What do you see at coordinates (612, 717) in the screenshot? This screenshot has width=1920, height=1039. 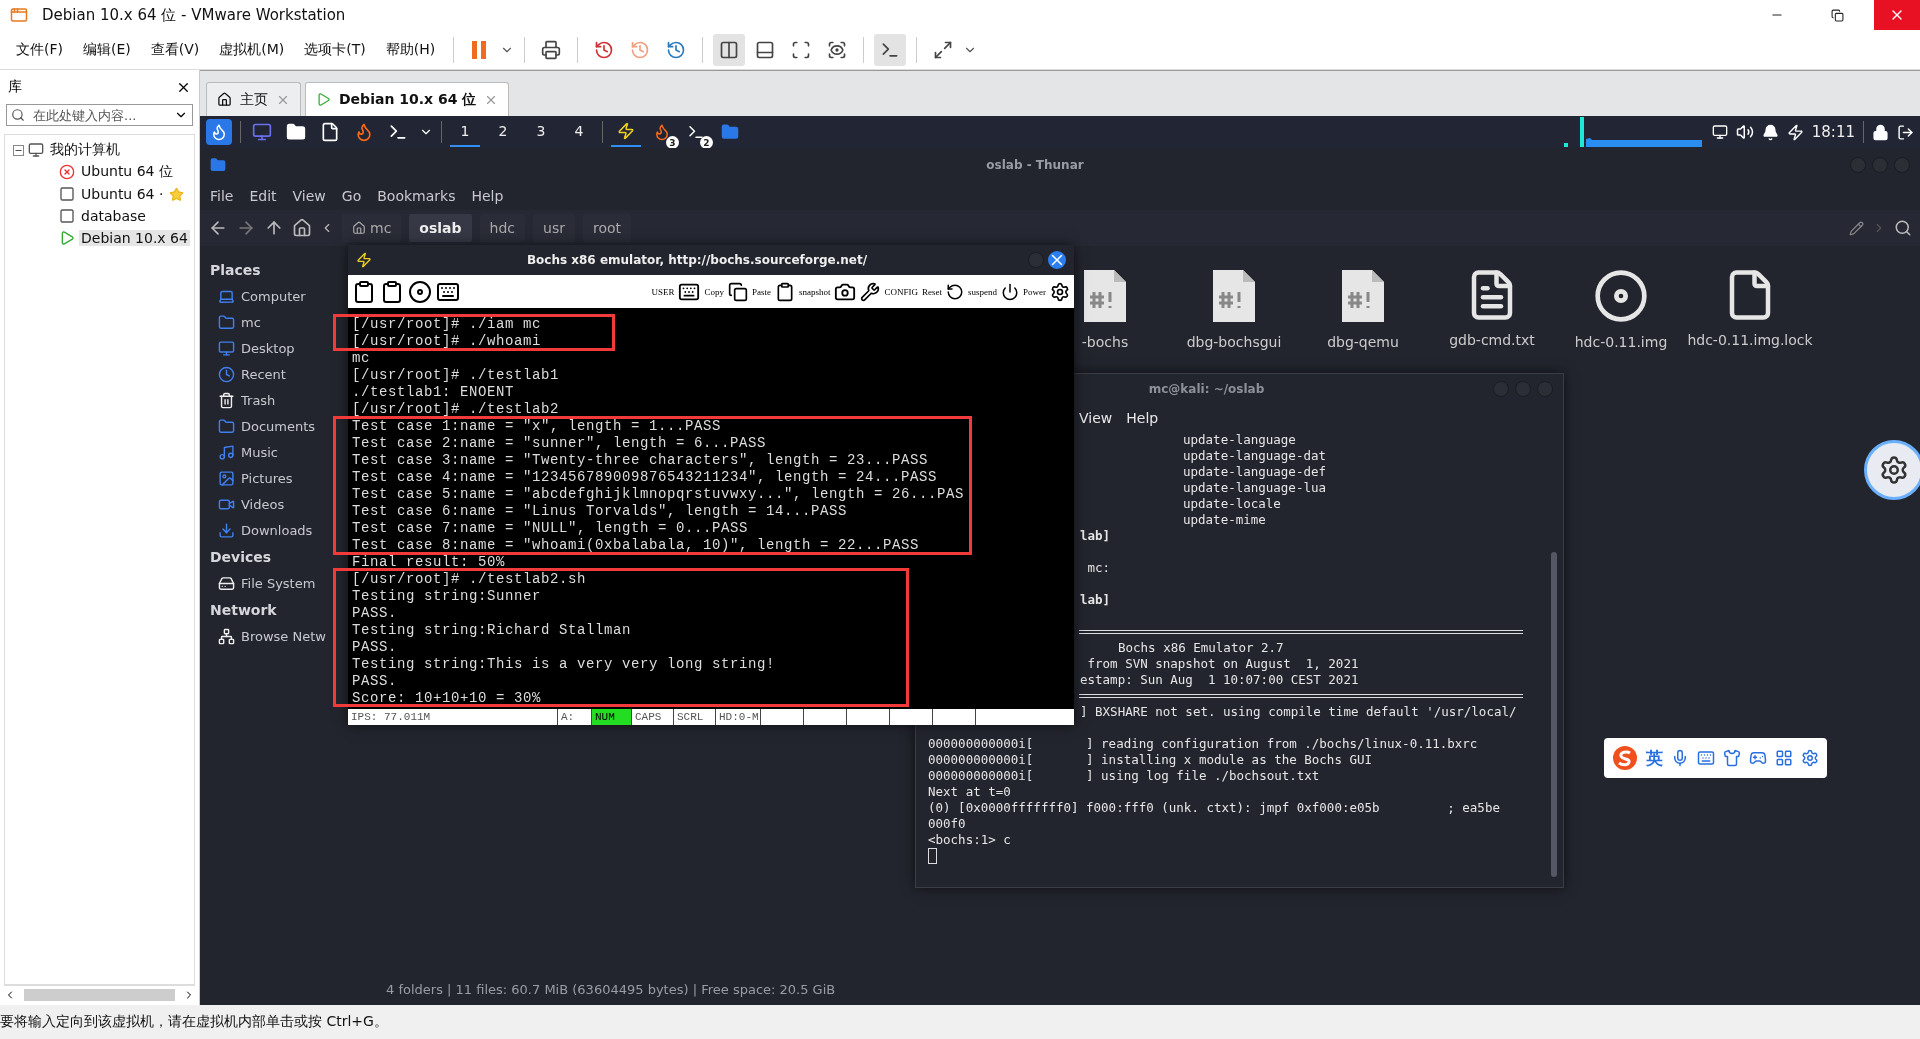 I see `status-cell: NUM` at bounding box center [612, 717].